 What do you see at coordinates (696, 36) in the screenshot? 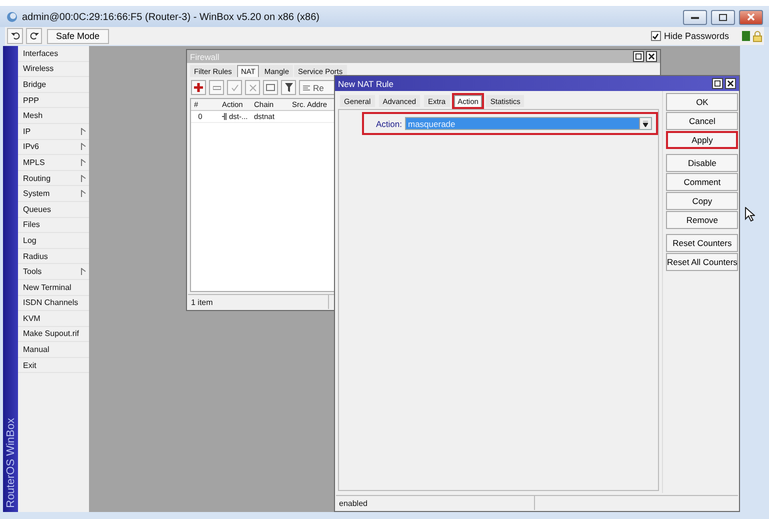
I see `hide-passwords-label: Hide Passwords` at bounding box center [696, 36].